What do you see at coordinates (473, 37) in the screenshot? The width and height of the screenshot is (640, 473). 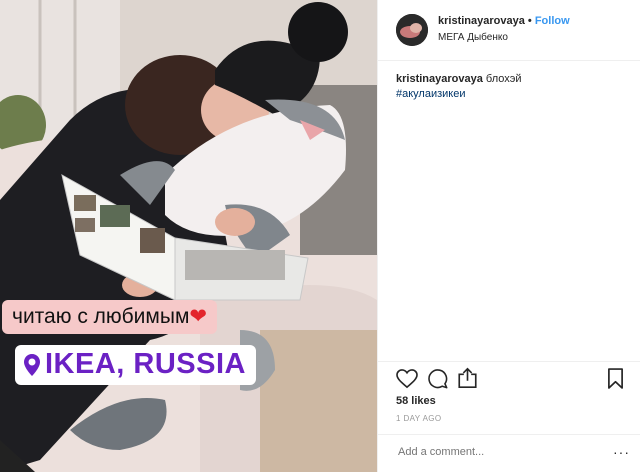 I see `location-link: МЕГА Дыбенко` at bounding box center [473, 37].